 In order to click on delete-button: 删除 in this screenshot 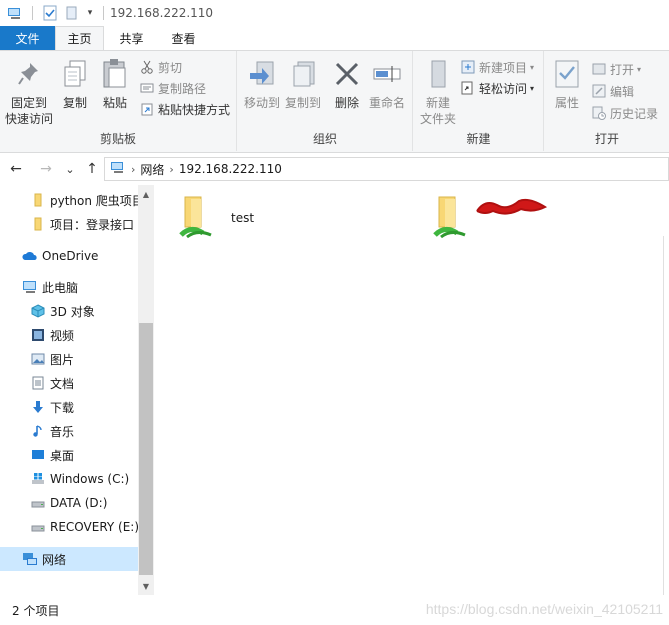, I will do `click(347, 84)`.